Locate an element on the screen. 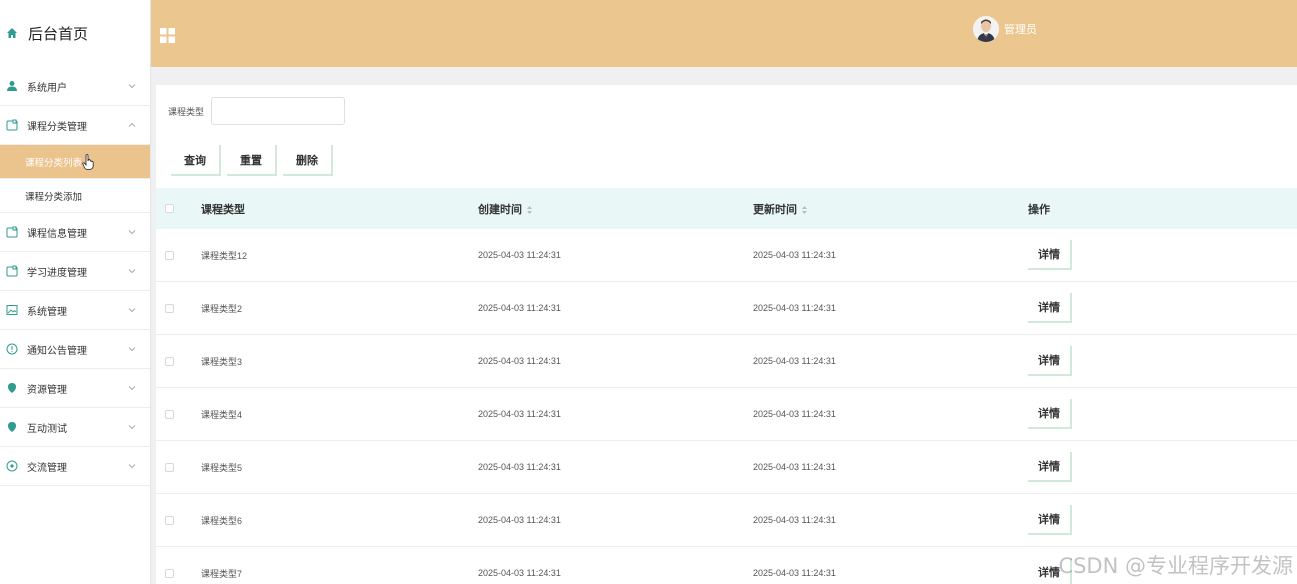 This screenshot has height=584, width=1297. sidebar-item-system-management: 系统管理 is located at coordinates (75, 310).